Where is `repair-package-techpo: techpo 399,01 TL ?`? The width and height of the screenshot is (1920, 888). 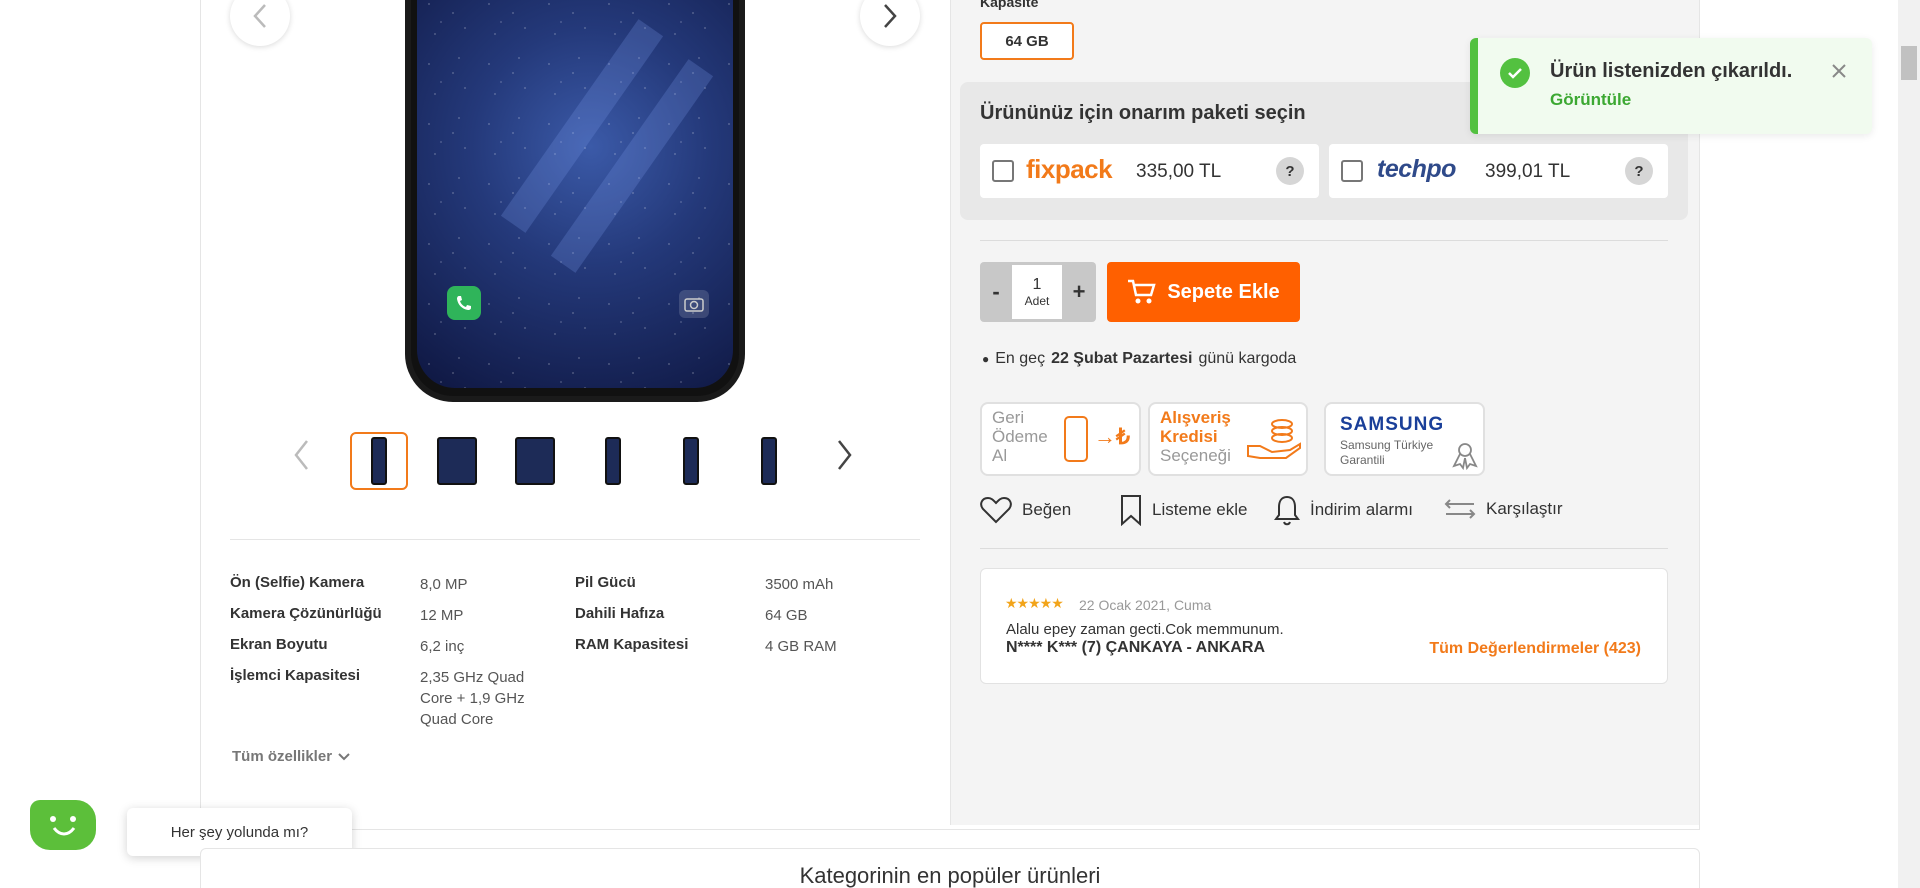 repair-package-techpo: techpo 399,01 TL ? is located at coordinates (1498, 171).